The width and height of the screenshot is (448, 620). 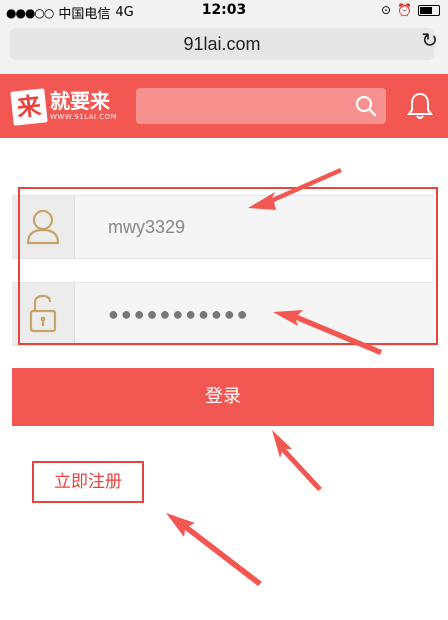 What do you see at coordinates (88, 482) in the screenshot?
I see `register-link: 立即注册` at bounding box center [88, 482].